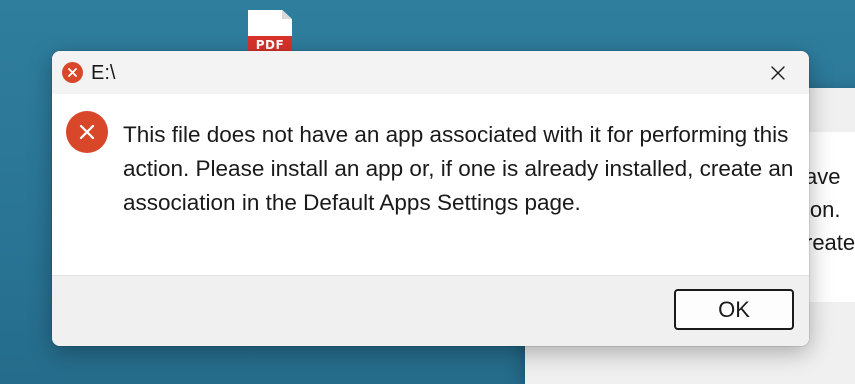 The width and height of the screenshot is (855, 384). What do you see at coordinates (734, 309) in the screenshot?
I see `ok-button: OK` at bounding box center [734, 309].